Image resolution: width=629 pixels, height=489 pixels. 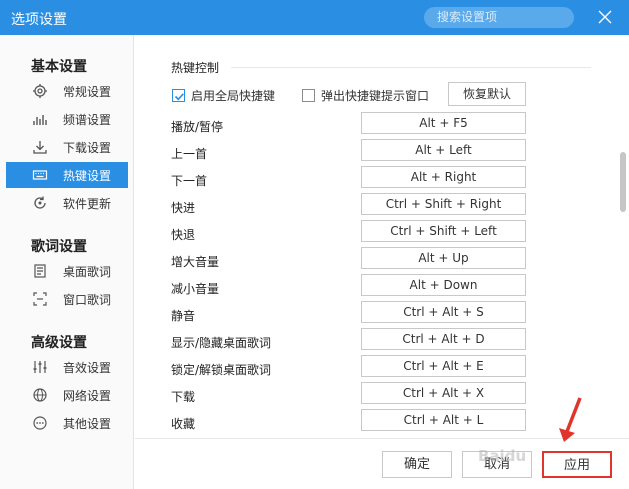 I want to click on hotkey-input: Ctrl + Alt + S, so click(x=443, y=312).